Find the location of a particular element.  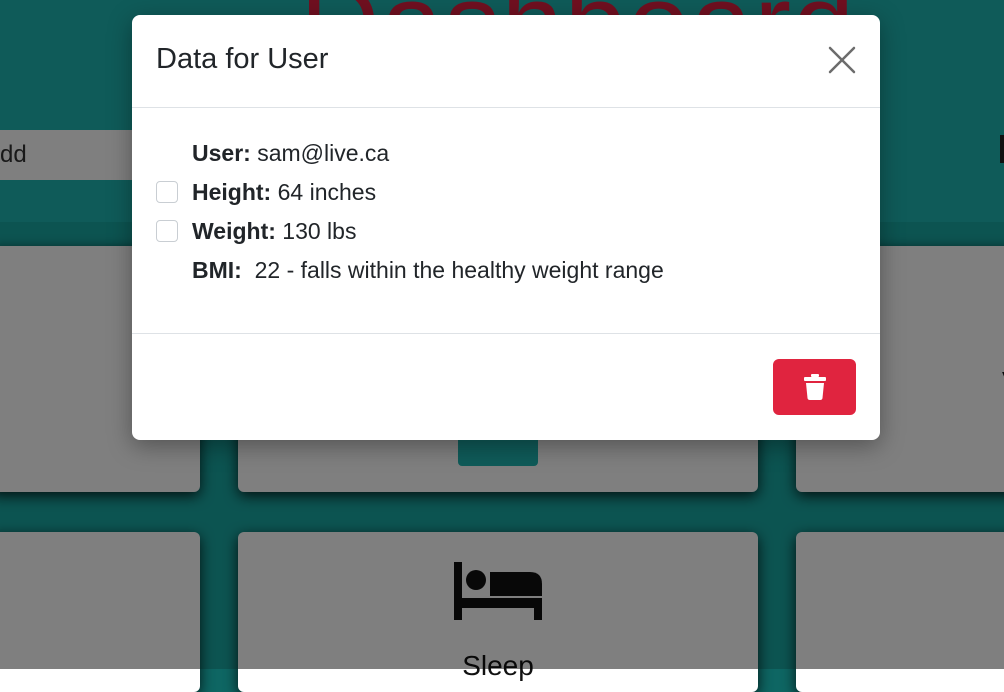

weight-row: Weight: 130 lbs is located at coordinates (482, 231).